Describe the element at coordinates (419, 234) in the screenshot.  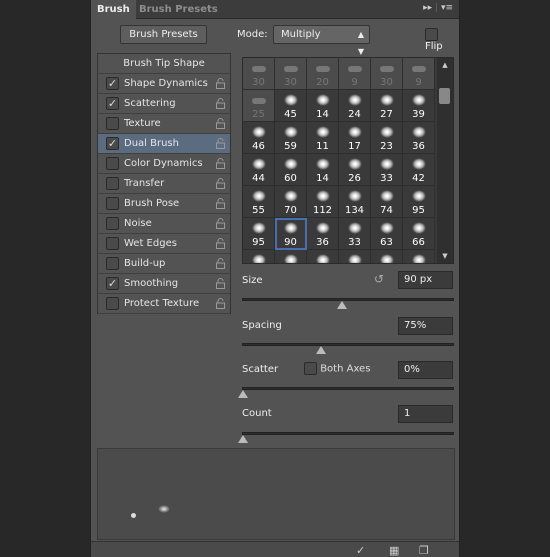
I see `brush-tip: 66` at that location.